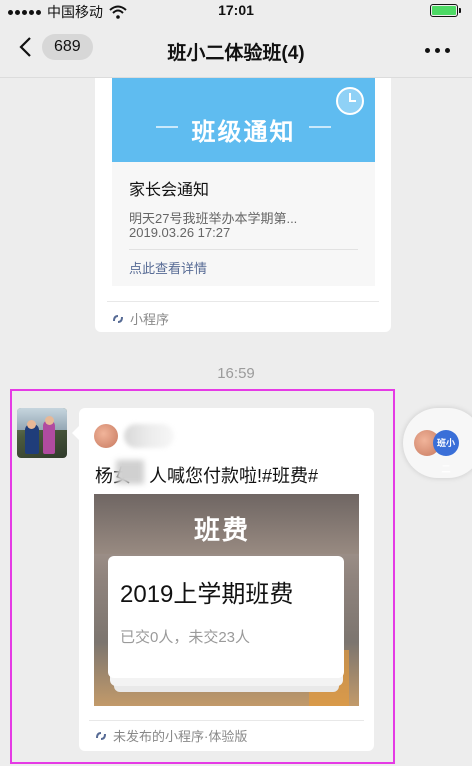 Image resolution: width=472 pixels, height=766 pixels. Describe the element at coordinates (236, 373) in the screenshot. I see `message-timestamp: 16:59` at that location.